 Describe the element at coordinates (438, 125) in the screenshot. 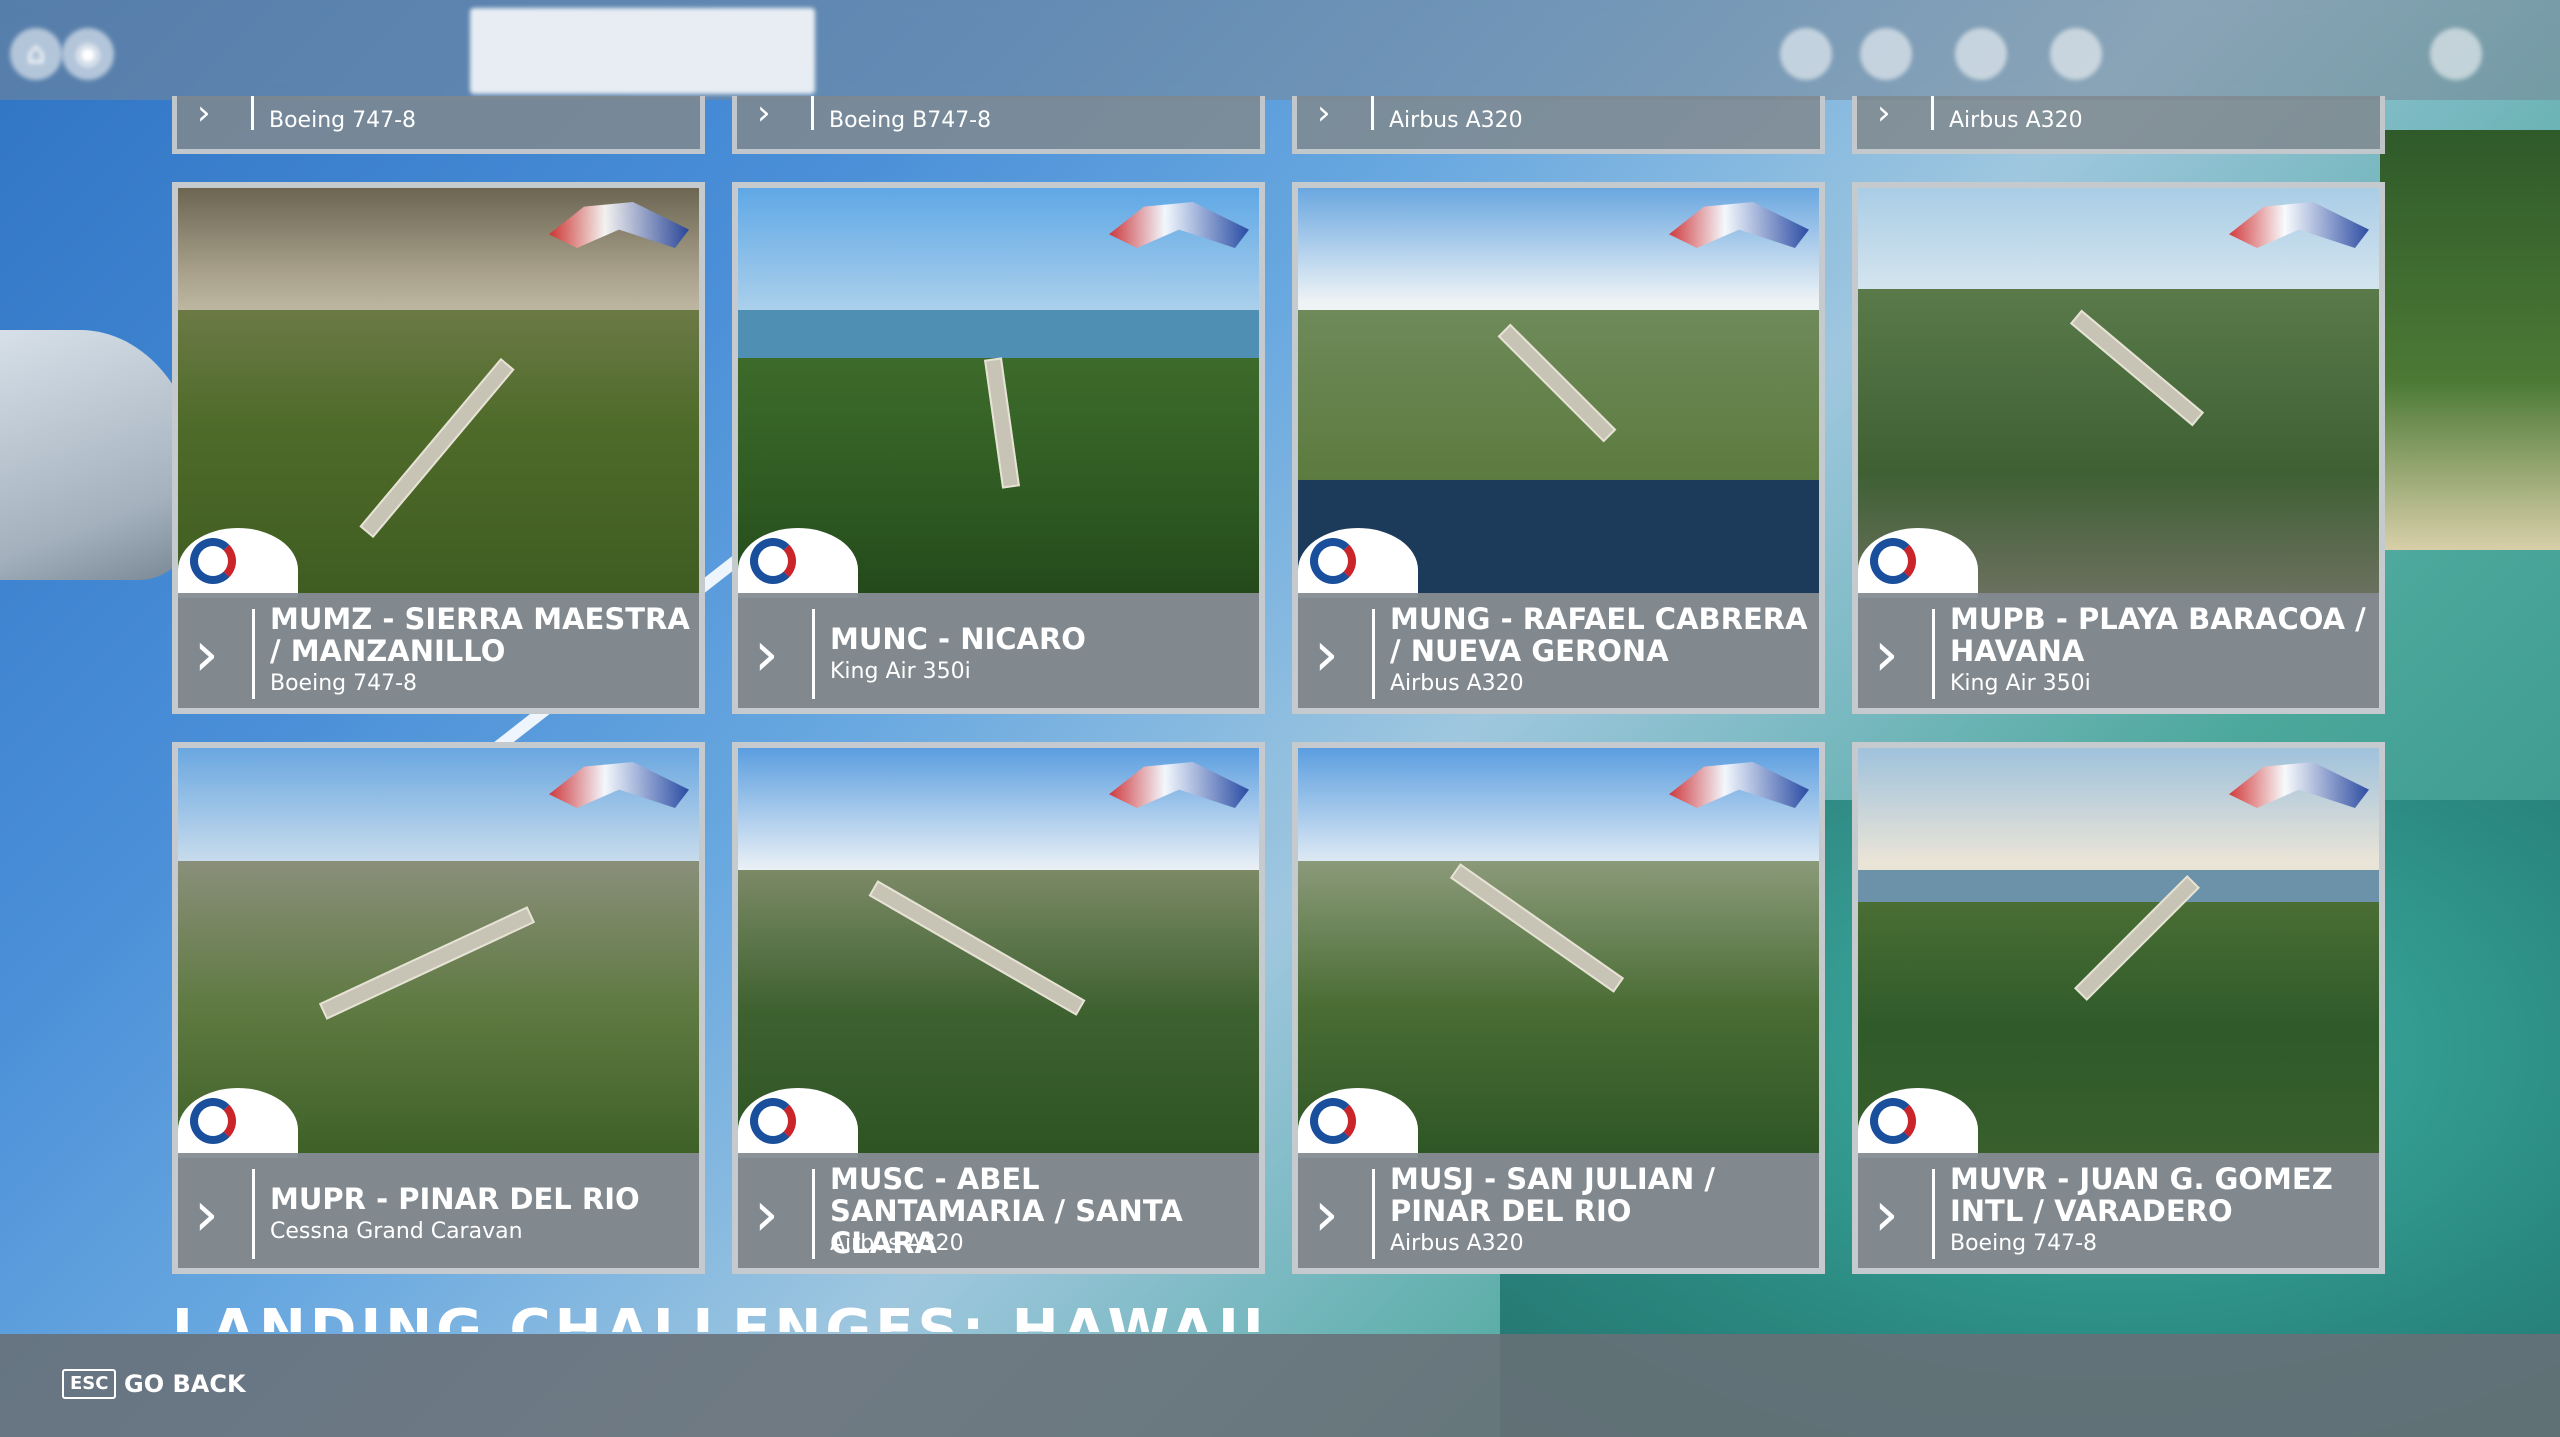

I see `challenge-card-partial: › Boeing 747-8` at that location.